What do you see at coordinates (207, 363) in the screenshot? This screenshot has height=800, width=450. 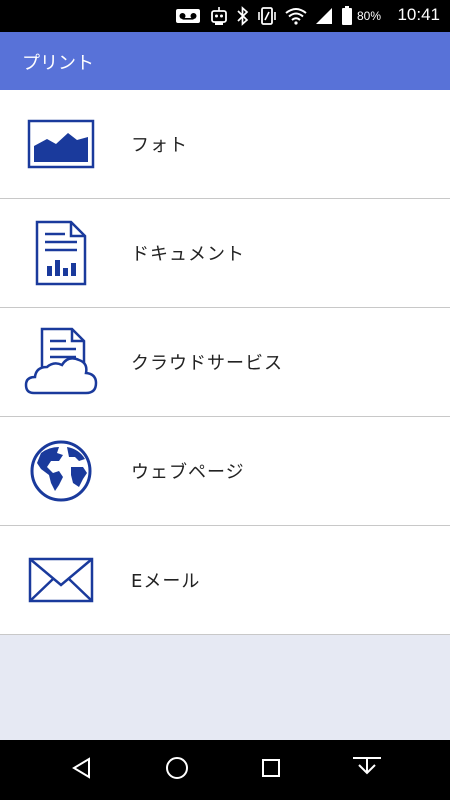 I see `menu-item-label: クラウドサービス` at bounding box center [207, 363].